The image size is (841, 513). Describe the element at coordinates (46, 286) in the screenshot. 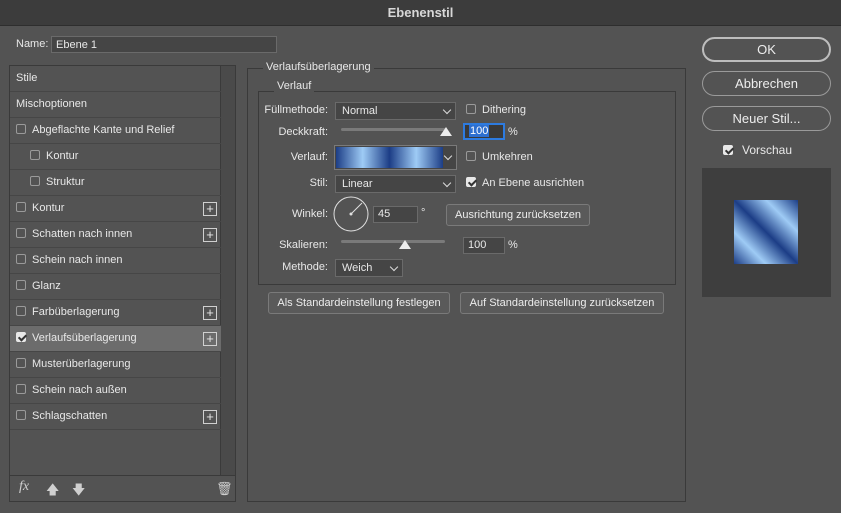

I see `style-list-item-label: Glanz` at that location.